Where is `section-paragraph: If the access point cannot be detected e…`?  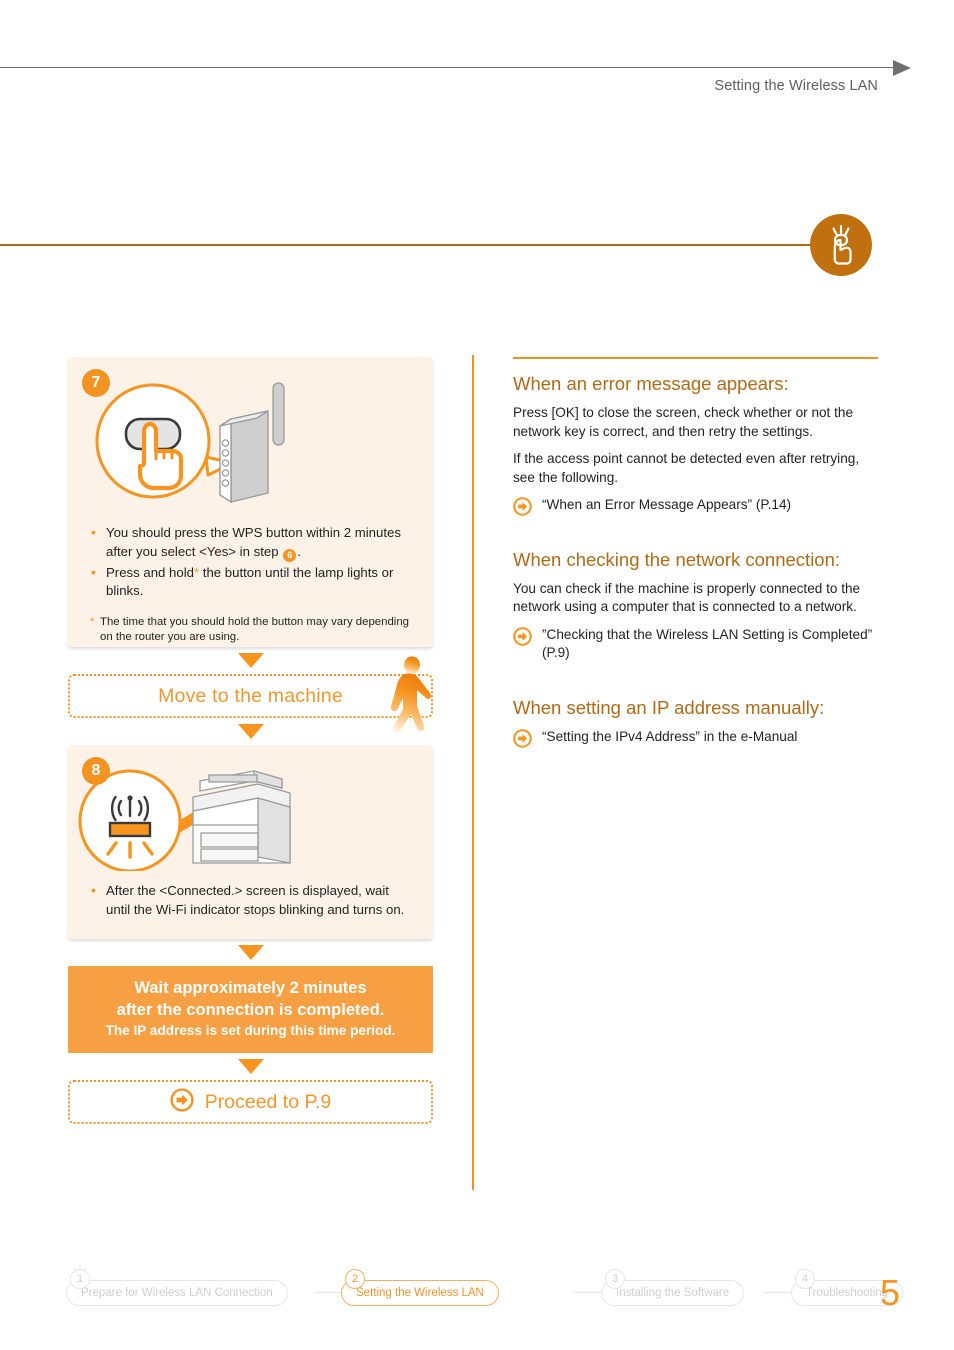 section-paragraph: If the access point cannot be detected e… is located at coordinates (686, 468).